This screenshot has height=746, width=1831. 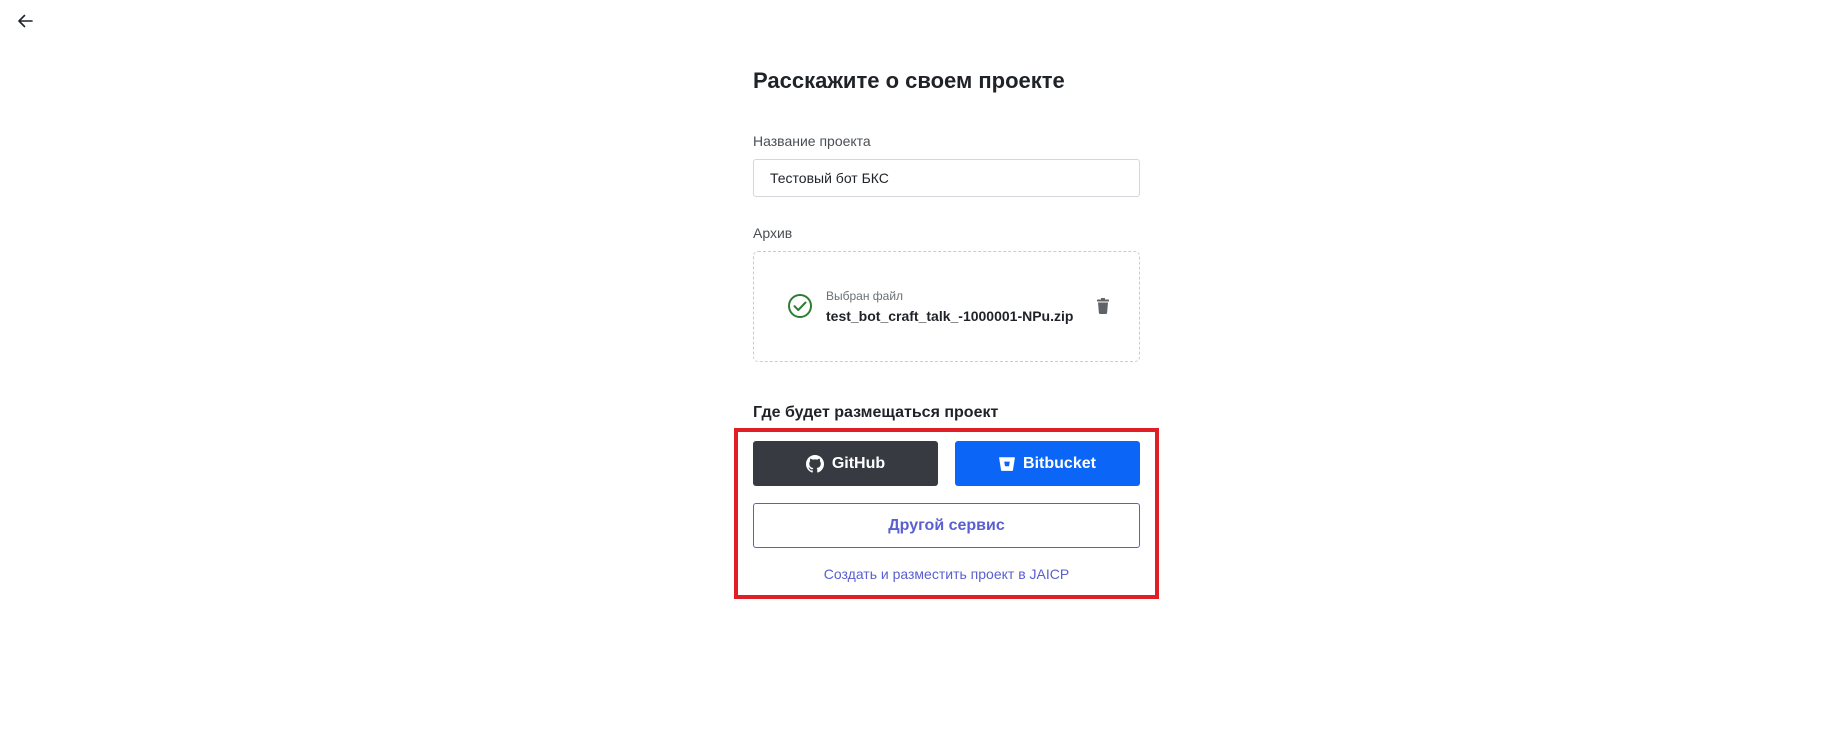 What do you see at coordinates (876, 412) in the screenshot?
I see `hosting-section-title: Где будет размещаться проект` at bounding box center [876, 412].